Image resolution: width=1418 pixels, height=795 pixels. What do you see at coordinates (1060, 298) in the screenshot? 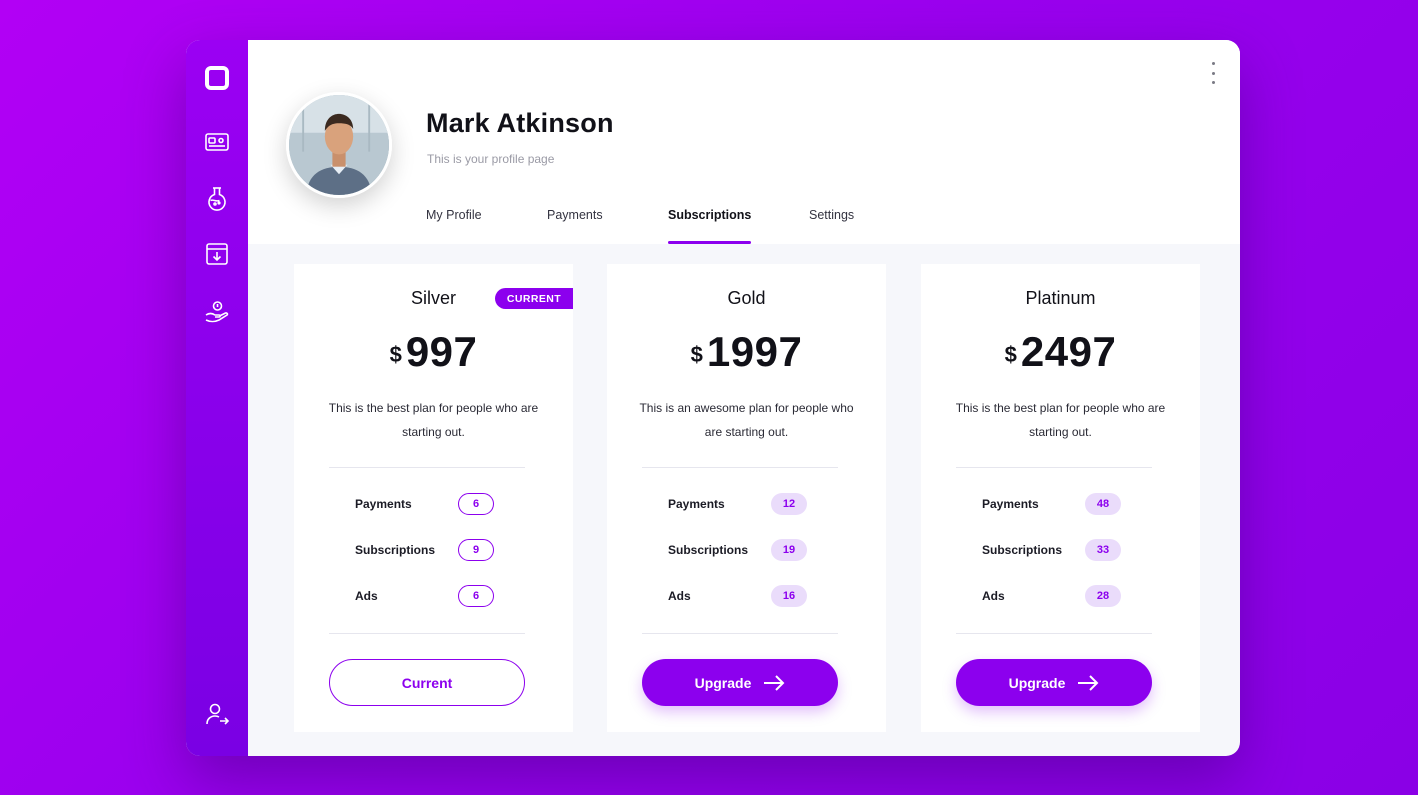
I see `plan-name: Platinum` at bounding box center [1060, 298].